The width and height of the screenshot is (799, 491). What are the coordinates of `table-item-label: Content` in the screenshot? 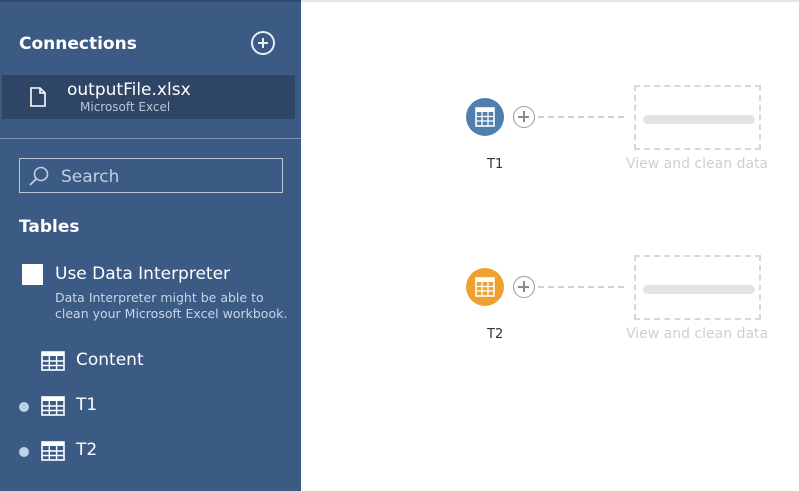 It's located at (110, 360).